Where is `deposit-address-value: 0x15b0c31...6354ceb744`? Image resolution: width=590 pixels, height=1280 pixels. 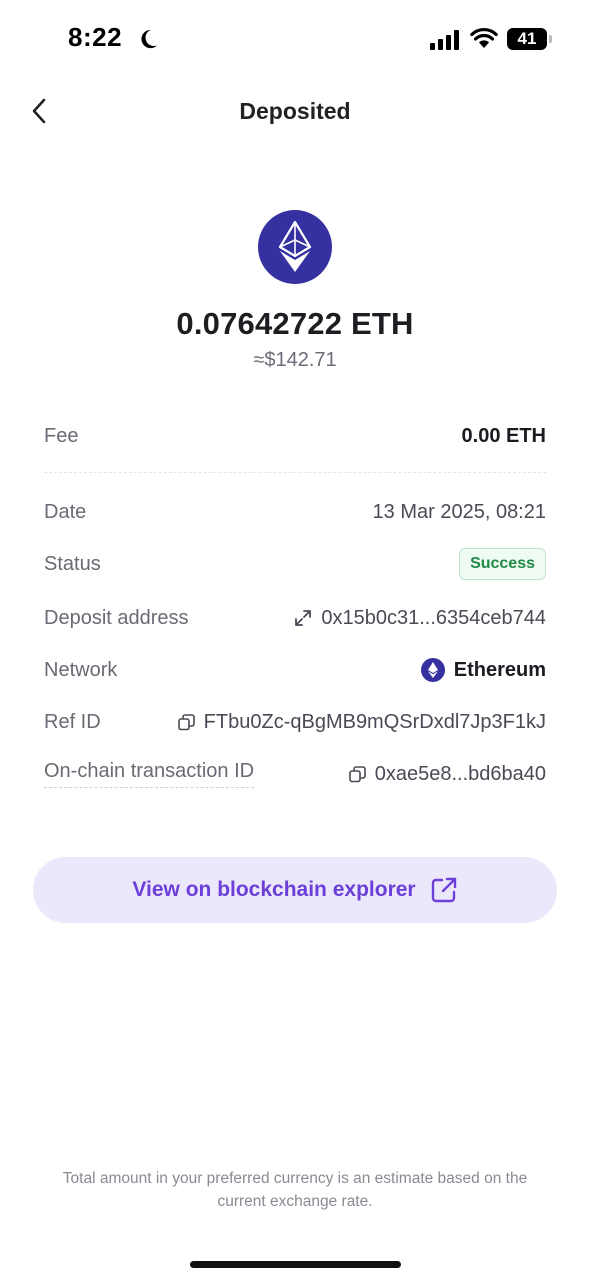
deposit-address-value: 0x15b0c31...6354ceb744 is located at coordinates (420, 618).